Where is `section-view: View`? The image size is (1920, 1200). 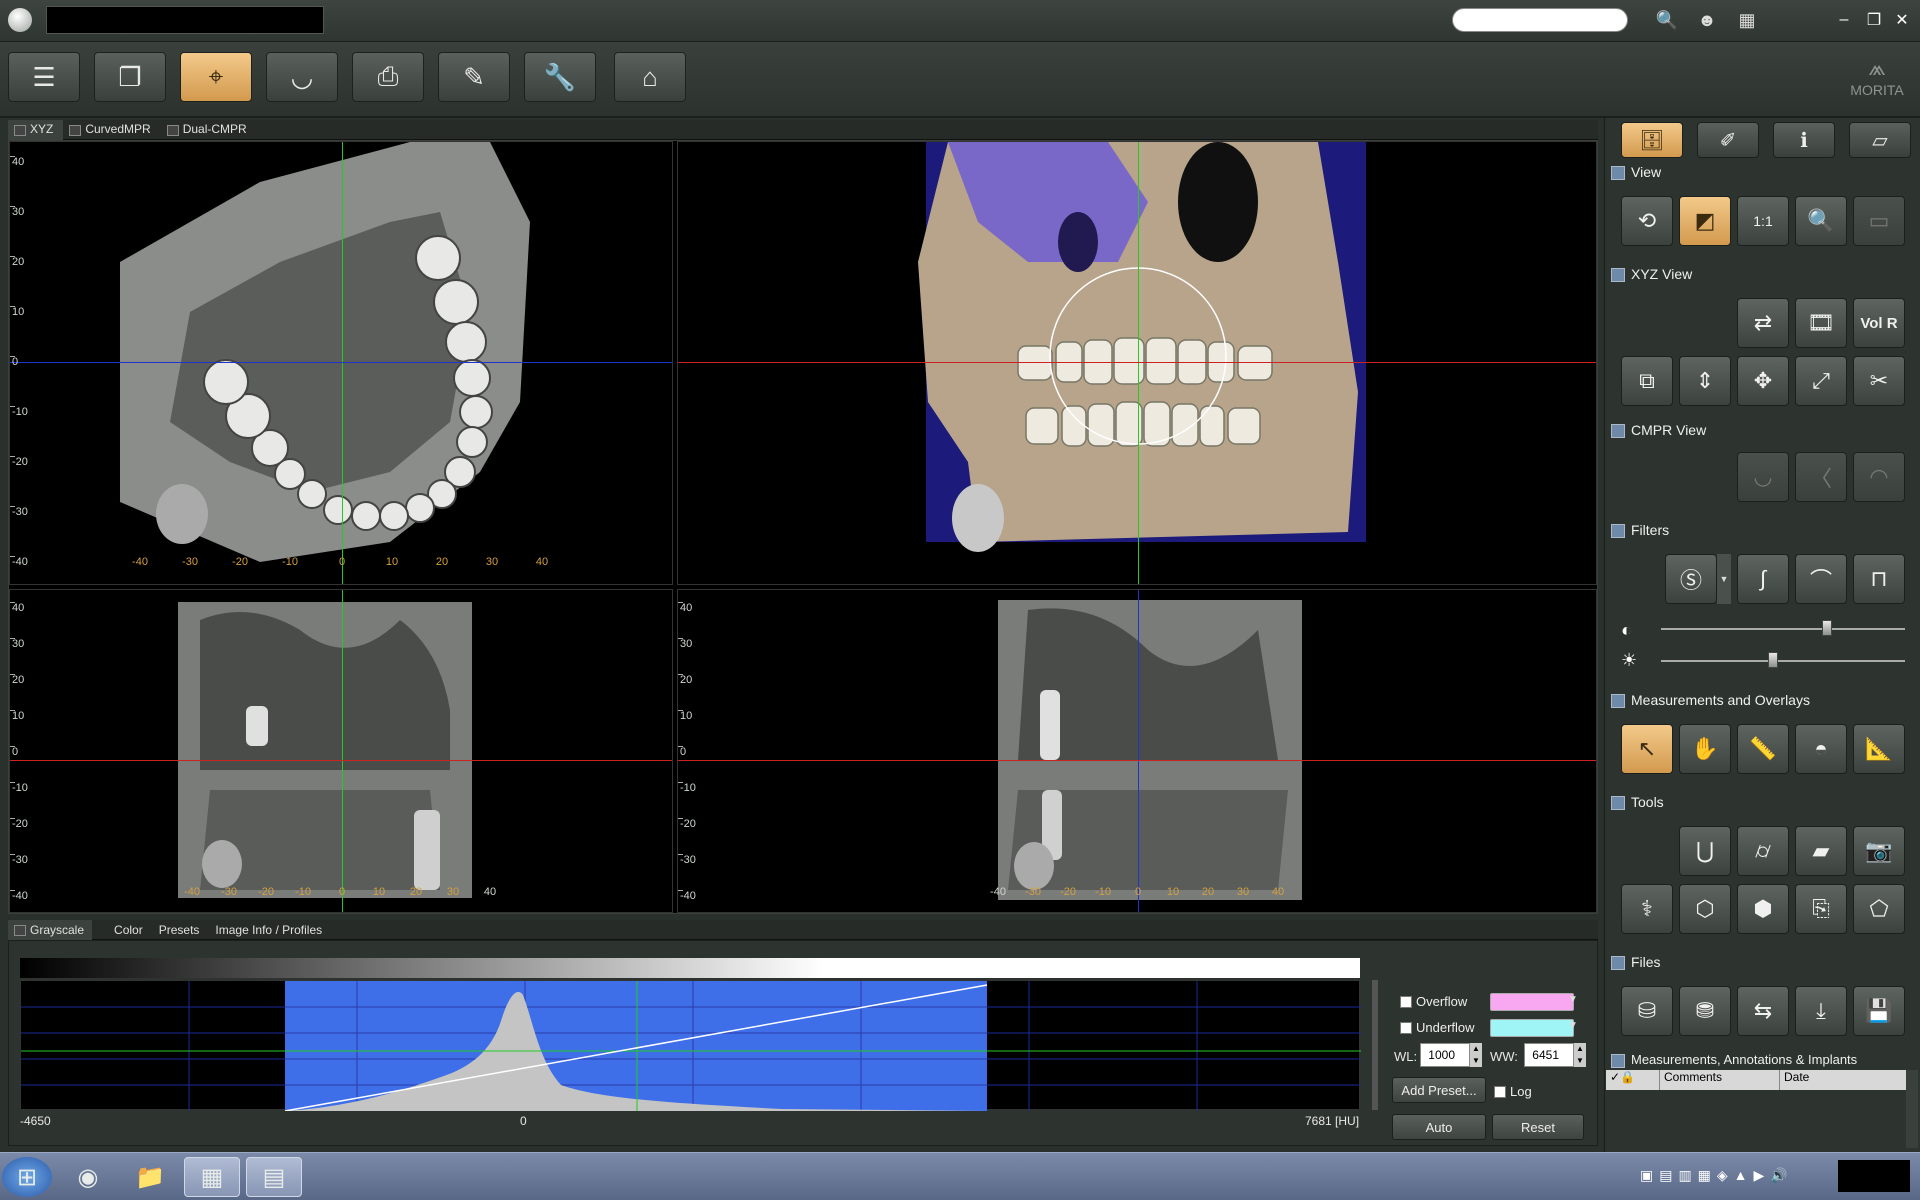
section-view: View is located at coordinates (1762, 172).